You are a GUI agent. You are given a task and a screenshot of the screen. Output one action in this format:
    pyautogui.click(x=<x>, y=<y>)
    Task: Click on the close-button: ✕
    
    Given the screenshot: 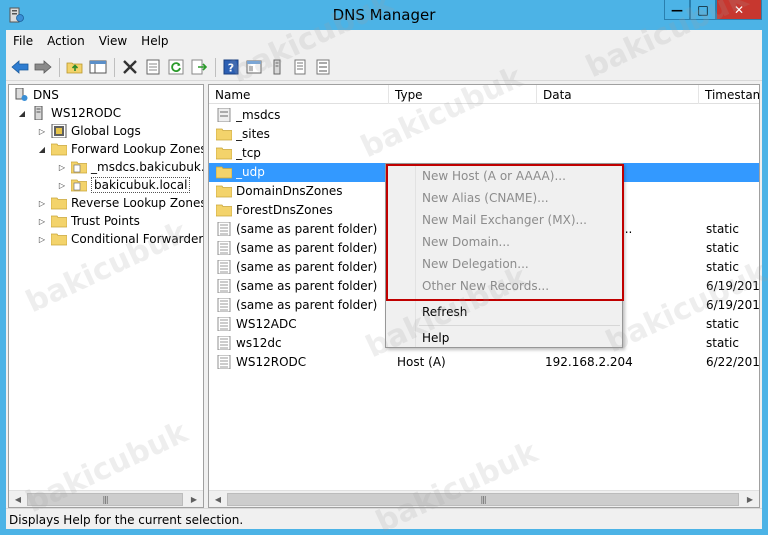 What is the action you would take?
    pyautogui.click(x=739, y=10)
    